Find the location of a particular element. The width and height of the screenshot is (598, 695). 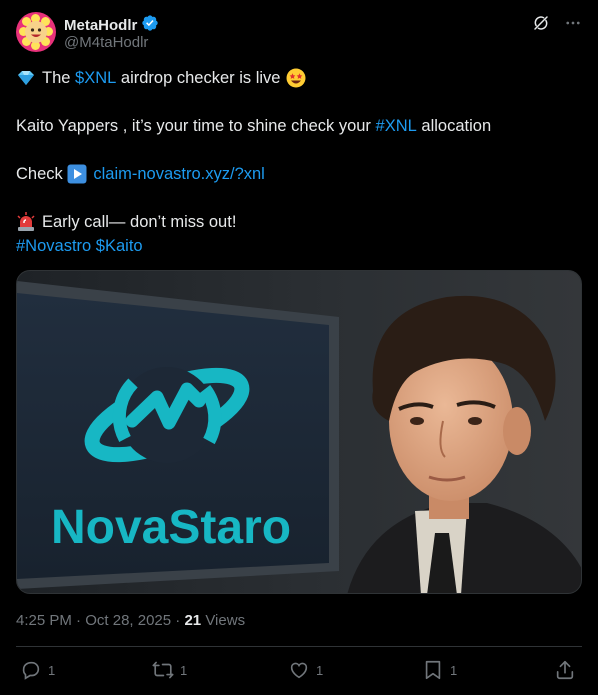

tweet-line-4: Early call— don’t miss out! is located at coordinates (299, 222).